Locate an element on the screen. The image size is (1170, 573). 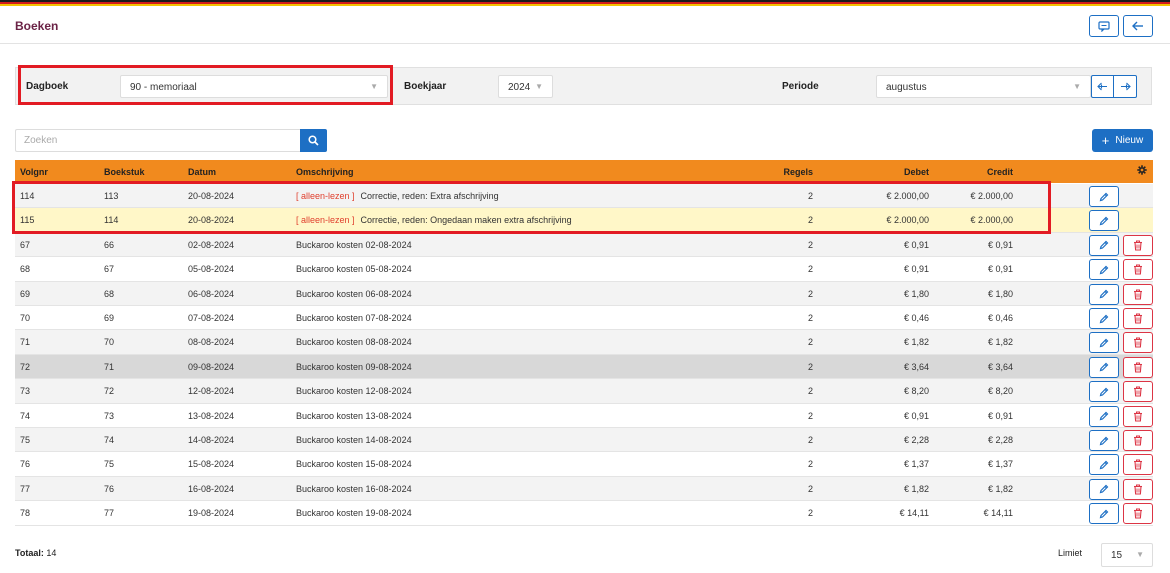
cell-debet: € 2,28 is located at coordinates (916, 440).